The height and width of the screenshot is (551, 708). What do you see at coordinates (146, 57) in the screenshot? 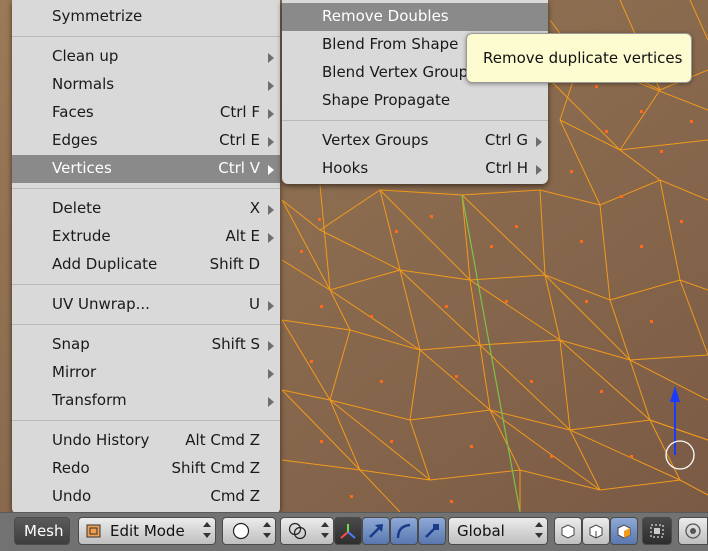
I see `menu-item-clean-up: Clean up` at bounding box center [146, 57].